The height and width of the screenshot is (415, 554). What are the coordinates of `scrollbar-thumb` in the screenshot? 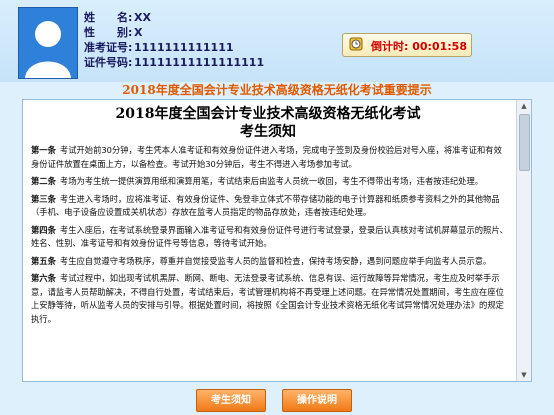 It's located at (524, 142).